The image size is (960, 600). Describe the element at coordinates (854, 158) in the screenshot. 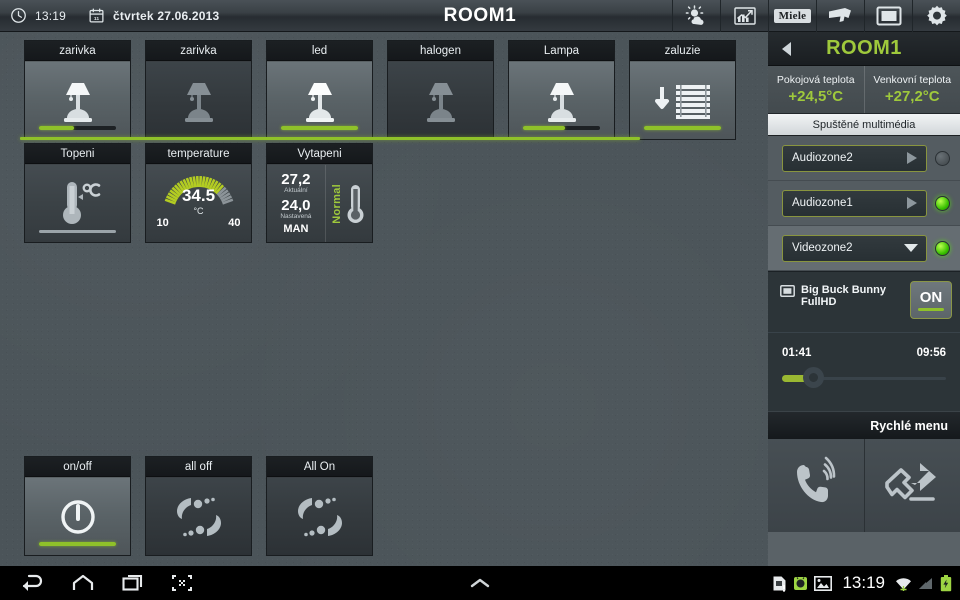

I see `zone-button-audiozone2: Audiozone2` at that location.